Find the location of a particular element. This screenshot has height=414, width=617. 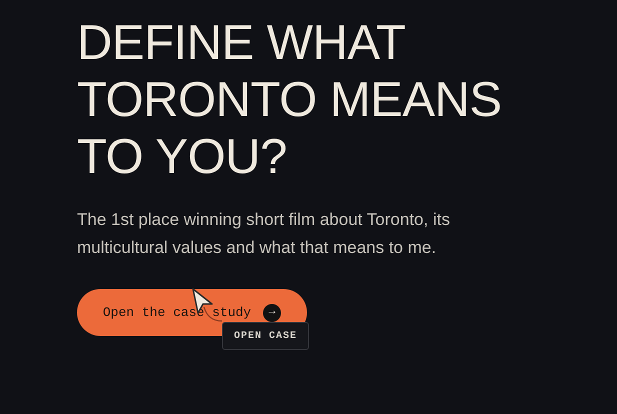

cursor-tooltip: OPEN CASE is located at coordinates (266, 336).